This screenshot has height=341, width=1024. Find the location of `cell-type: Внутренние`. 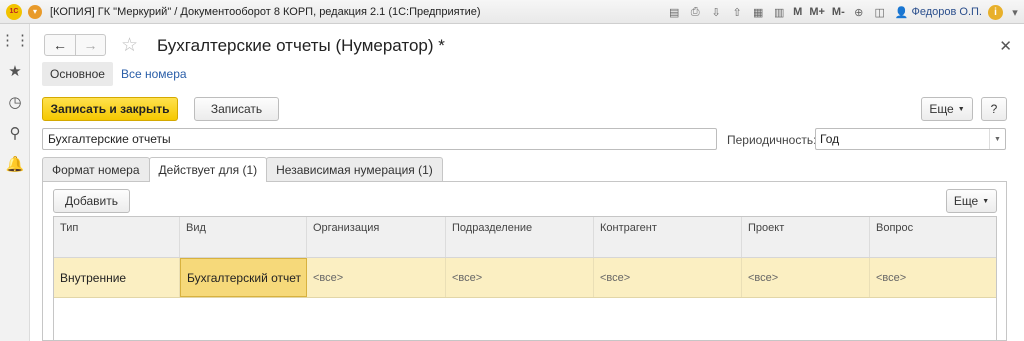

cell-type: Внутренние is located at coordinates (117, 277).